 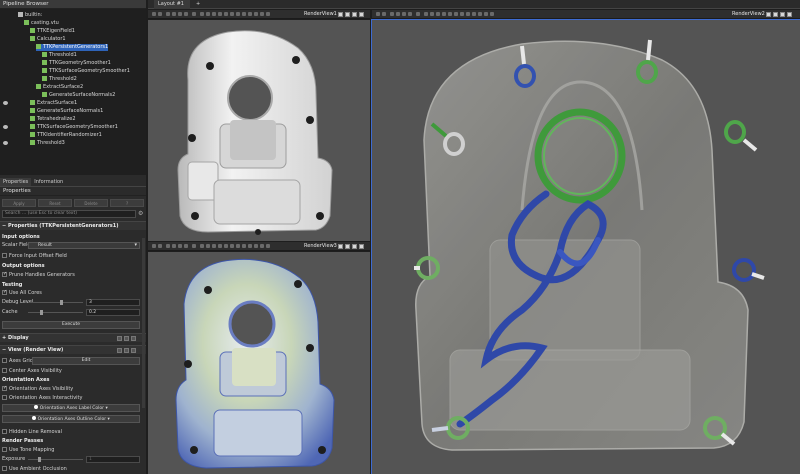 What do you see at coordinates (66, 135) in the screenshot?
I see `pipeline-item: TTKIdentifierRandomizer1` at bounding box center [66, 135].